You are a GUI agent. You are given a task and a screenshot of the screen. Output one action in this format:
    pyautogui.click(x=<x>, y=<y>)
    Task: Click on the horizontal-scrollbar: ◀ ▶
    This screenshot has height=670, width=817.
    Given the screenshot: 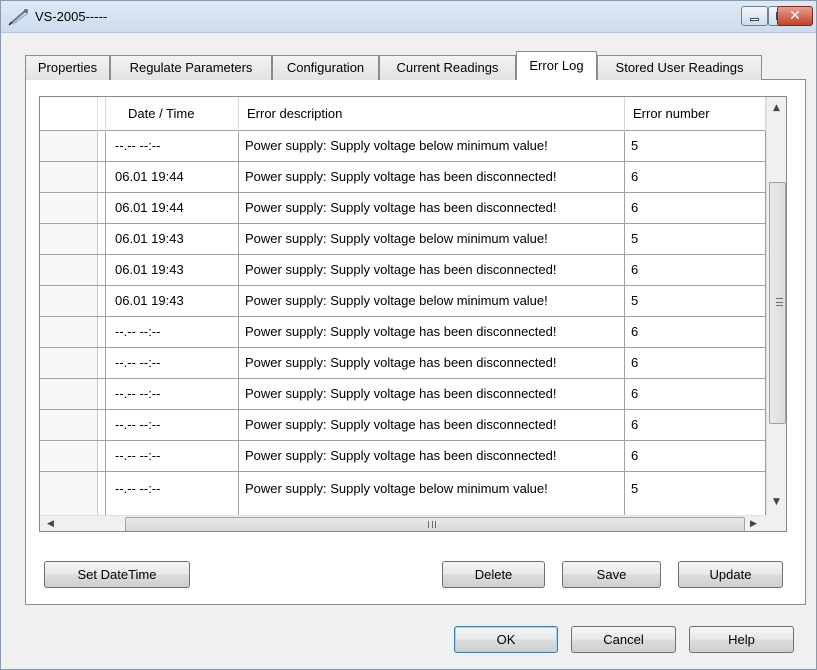 What is the action you would take?
    pyautogui.click(x=403, y=523)
    